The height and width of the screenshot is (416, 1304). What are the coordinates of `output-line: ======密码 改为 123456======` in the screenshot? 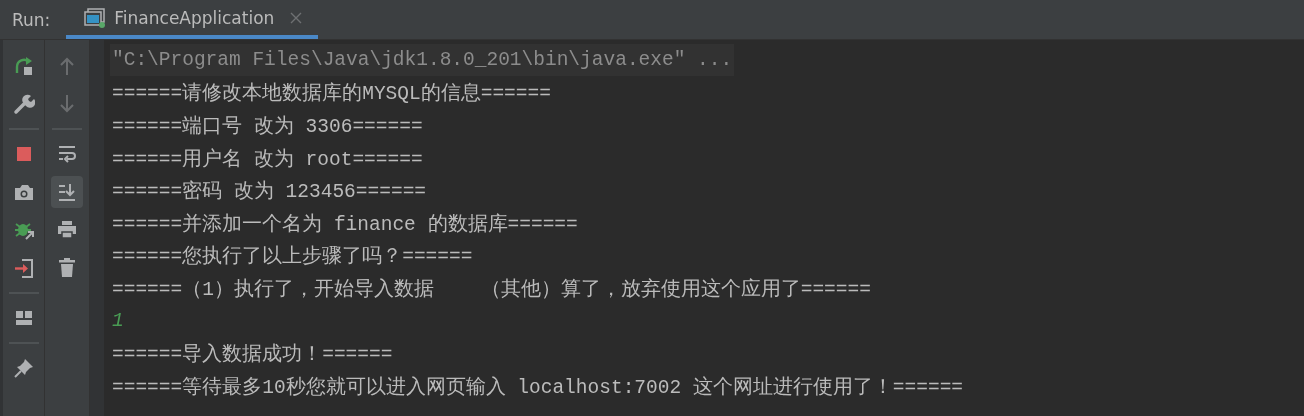 It's located at (269, 192).